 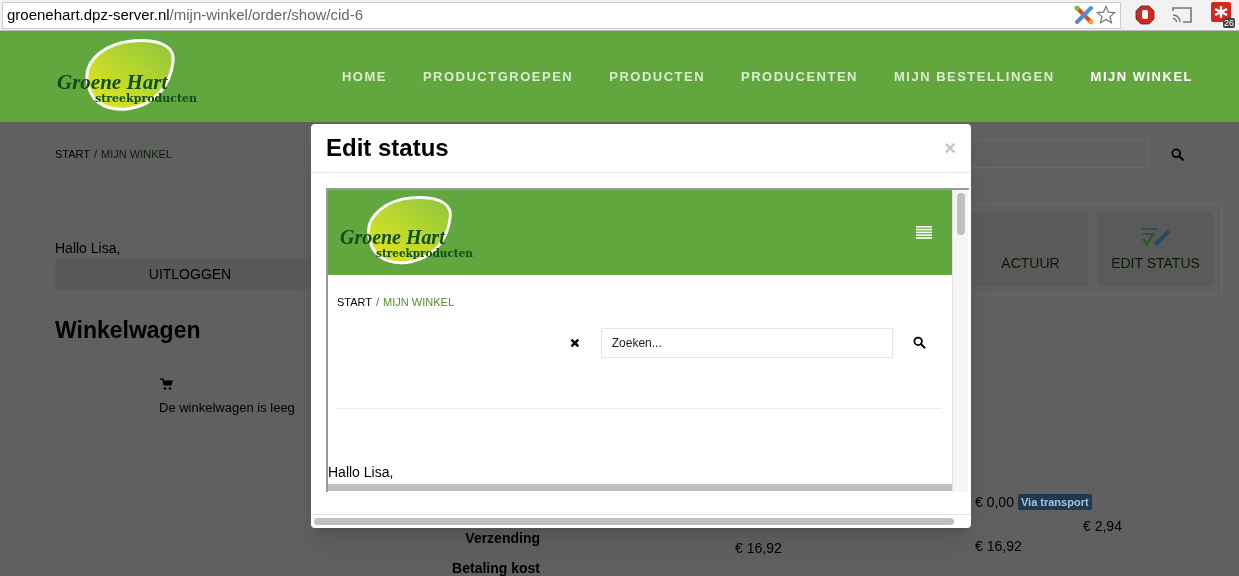 I want to click on nav-link: PRODUCENTEN, so click(x=799, y=76).